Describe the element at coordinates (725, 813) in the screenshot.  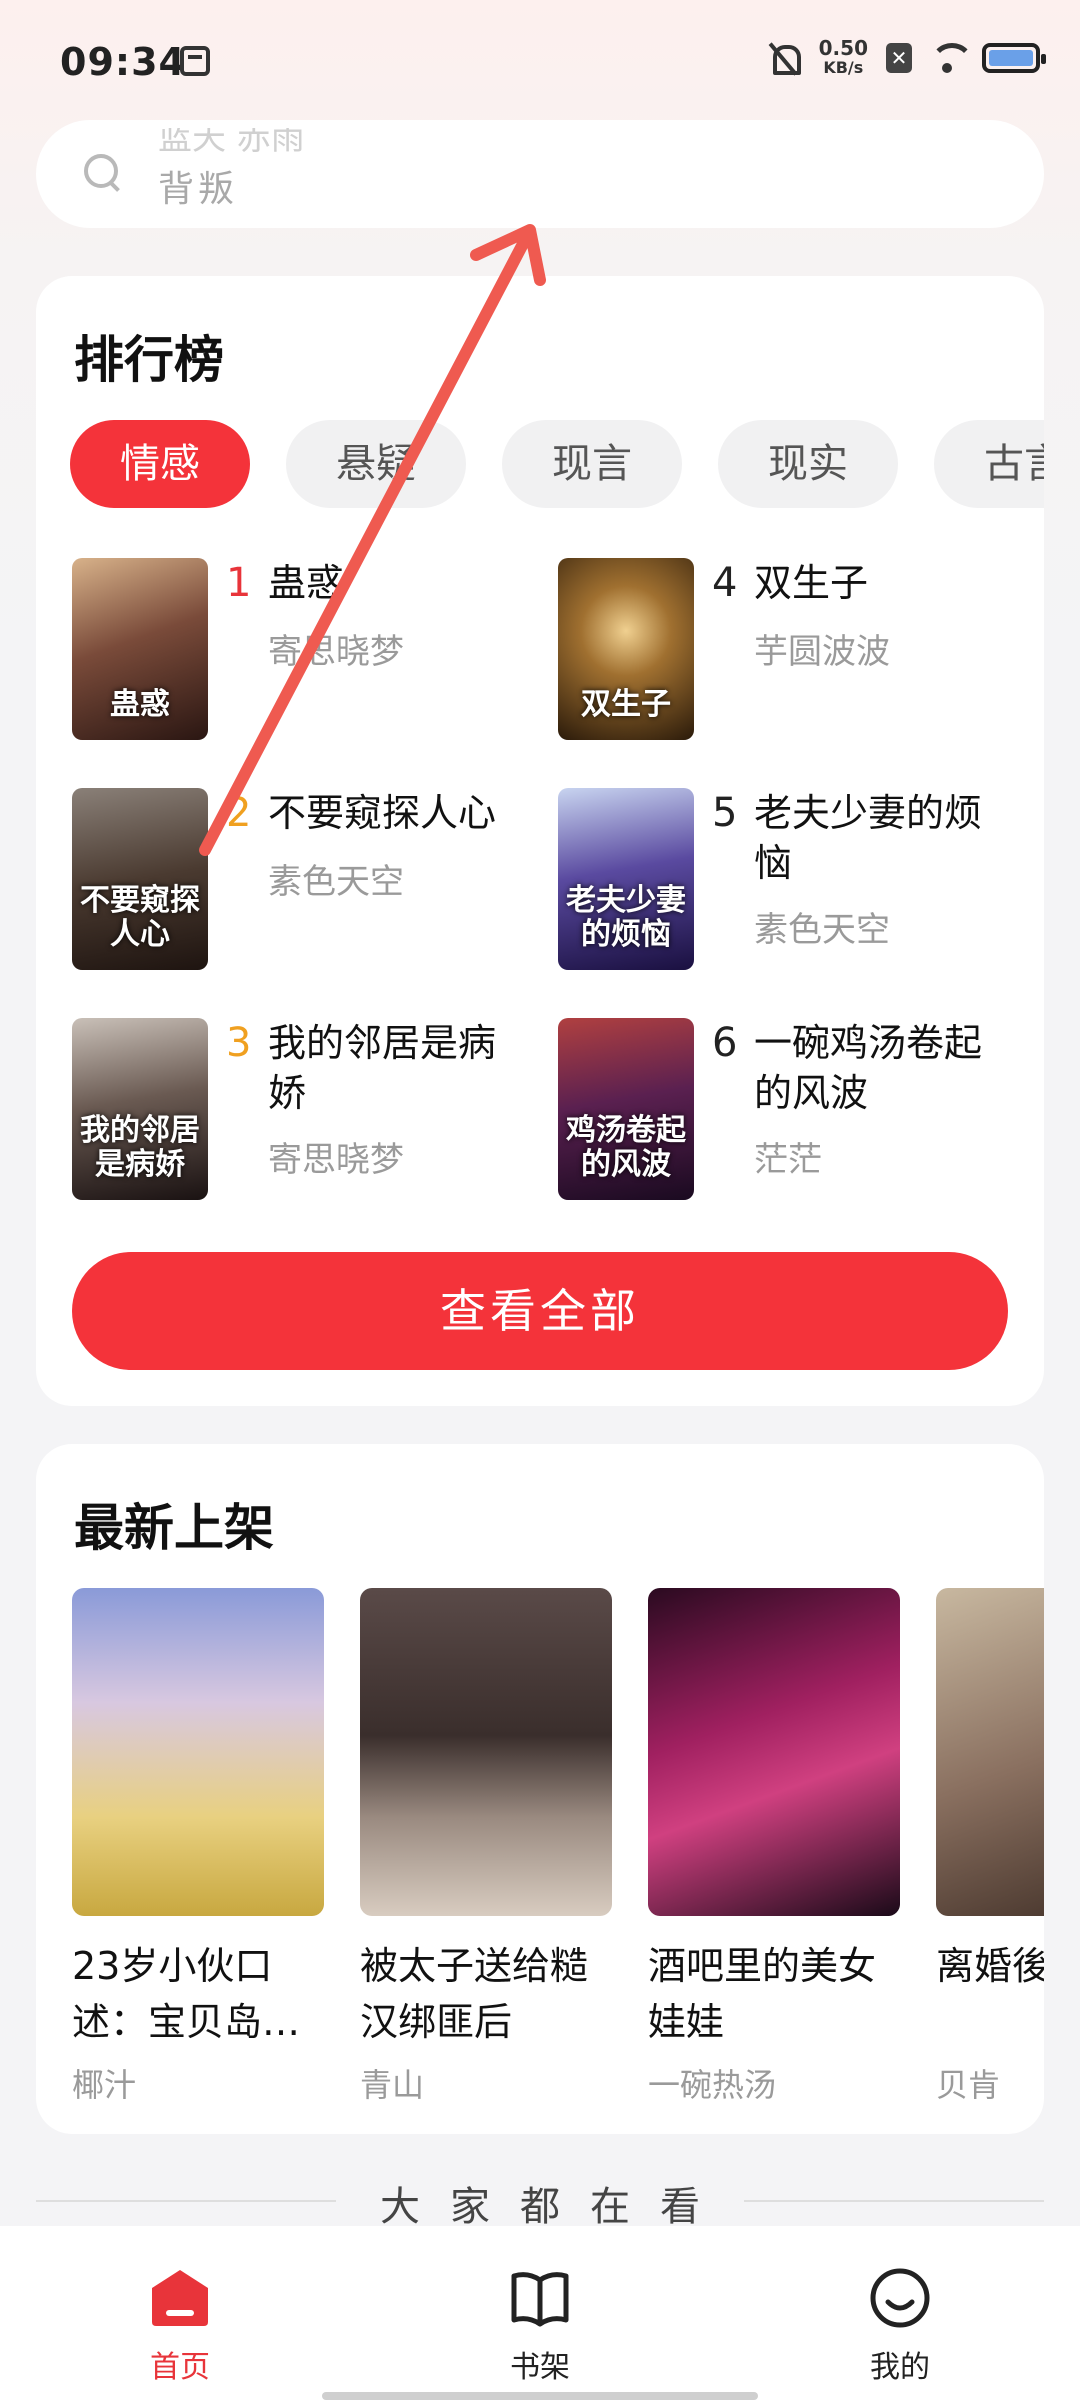
I see `rank-number: 5` at that location.